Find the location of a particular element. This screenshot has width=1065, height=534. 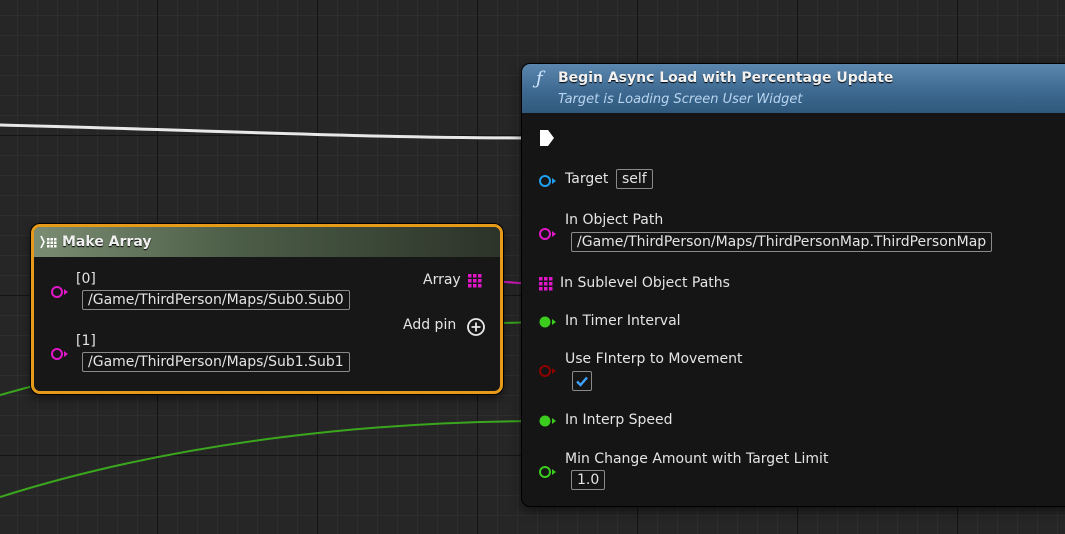

target-value-field: self is located at coordinates (634, 179).